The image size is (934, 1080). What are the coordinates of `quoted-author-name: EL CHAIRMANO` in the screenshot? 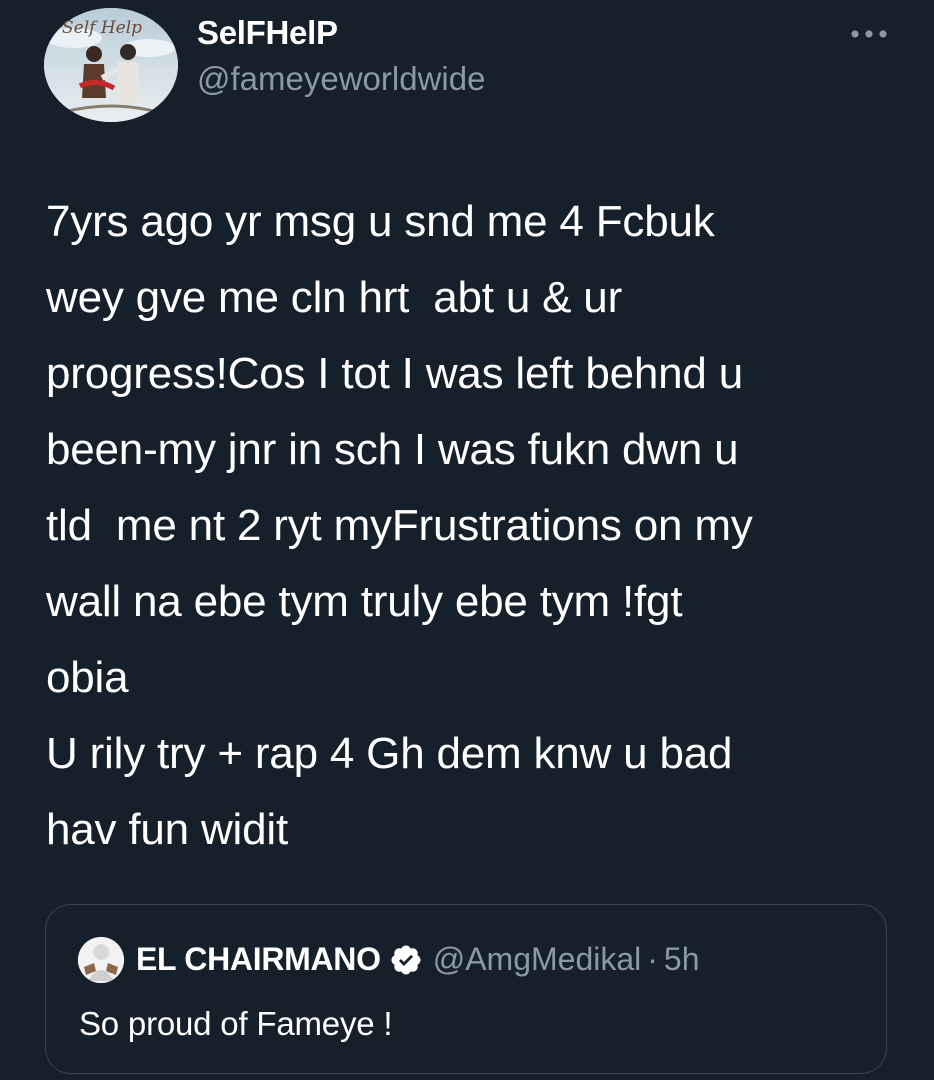 It's located at (258, 959).